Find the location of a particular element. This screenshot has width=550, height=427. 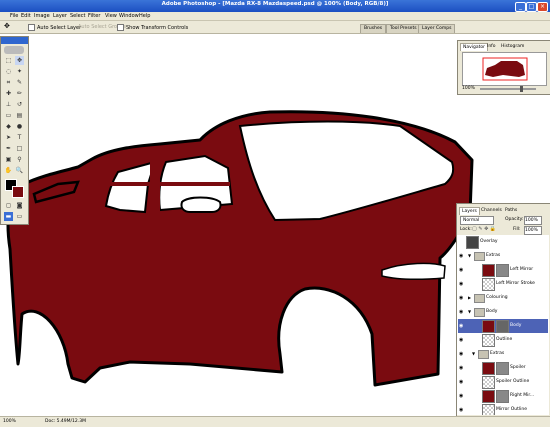

layer-row-spoiler-outline: ◉ Spoiler Outline is located at coordinates (503, 382).